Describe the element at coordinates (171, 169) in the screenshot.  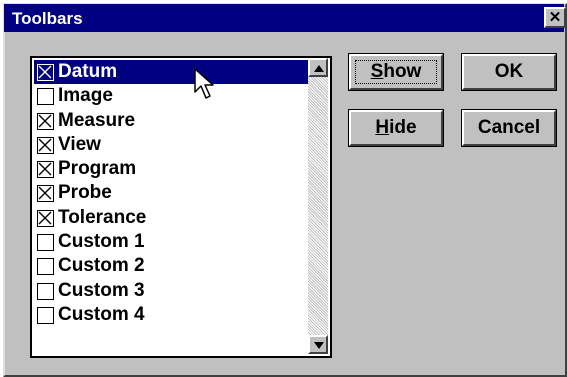
I see `list-item: Program` at that location.